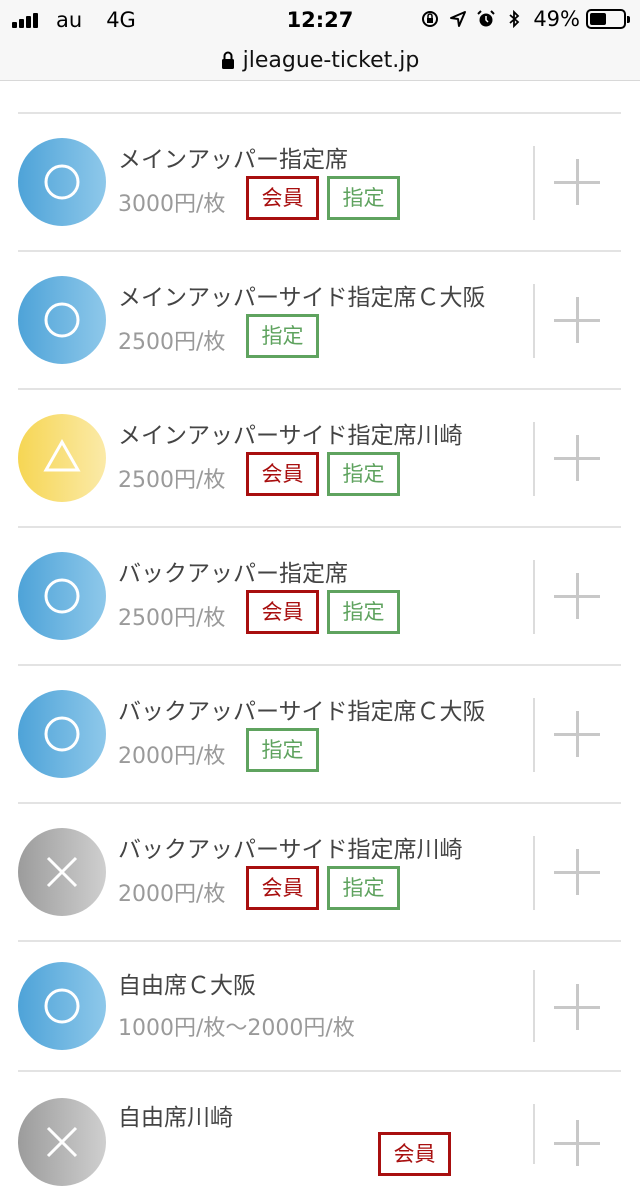 This screenshot has height=1186, width=640. What do you see at coordinates (486, 18) in the screenshot?
I see `alarm-icon` at bounding box center [486, 18].